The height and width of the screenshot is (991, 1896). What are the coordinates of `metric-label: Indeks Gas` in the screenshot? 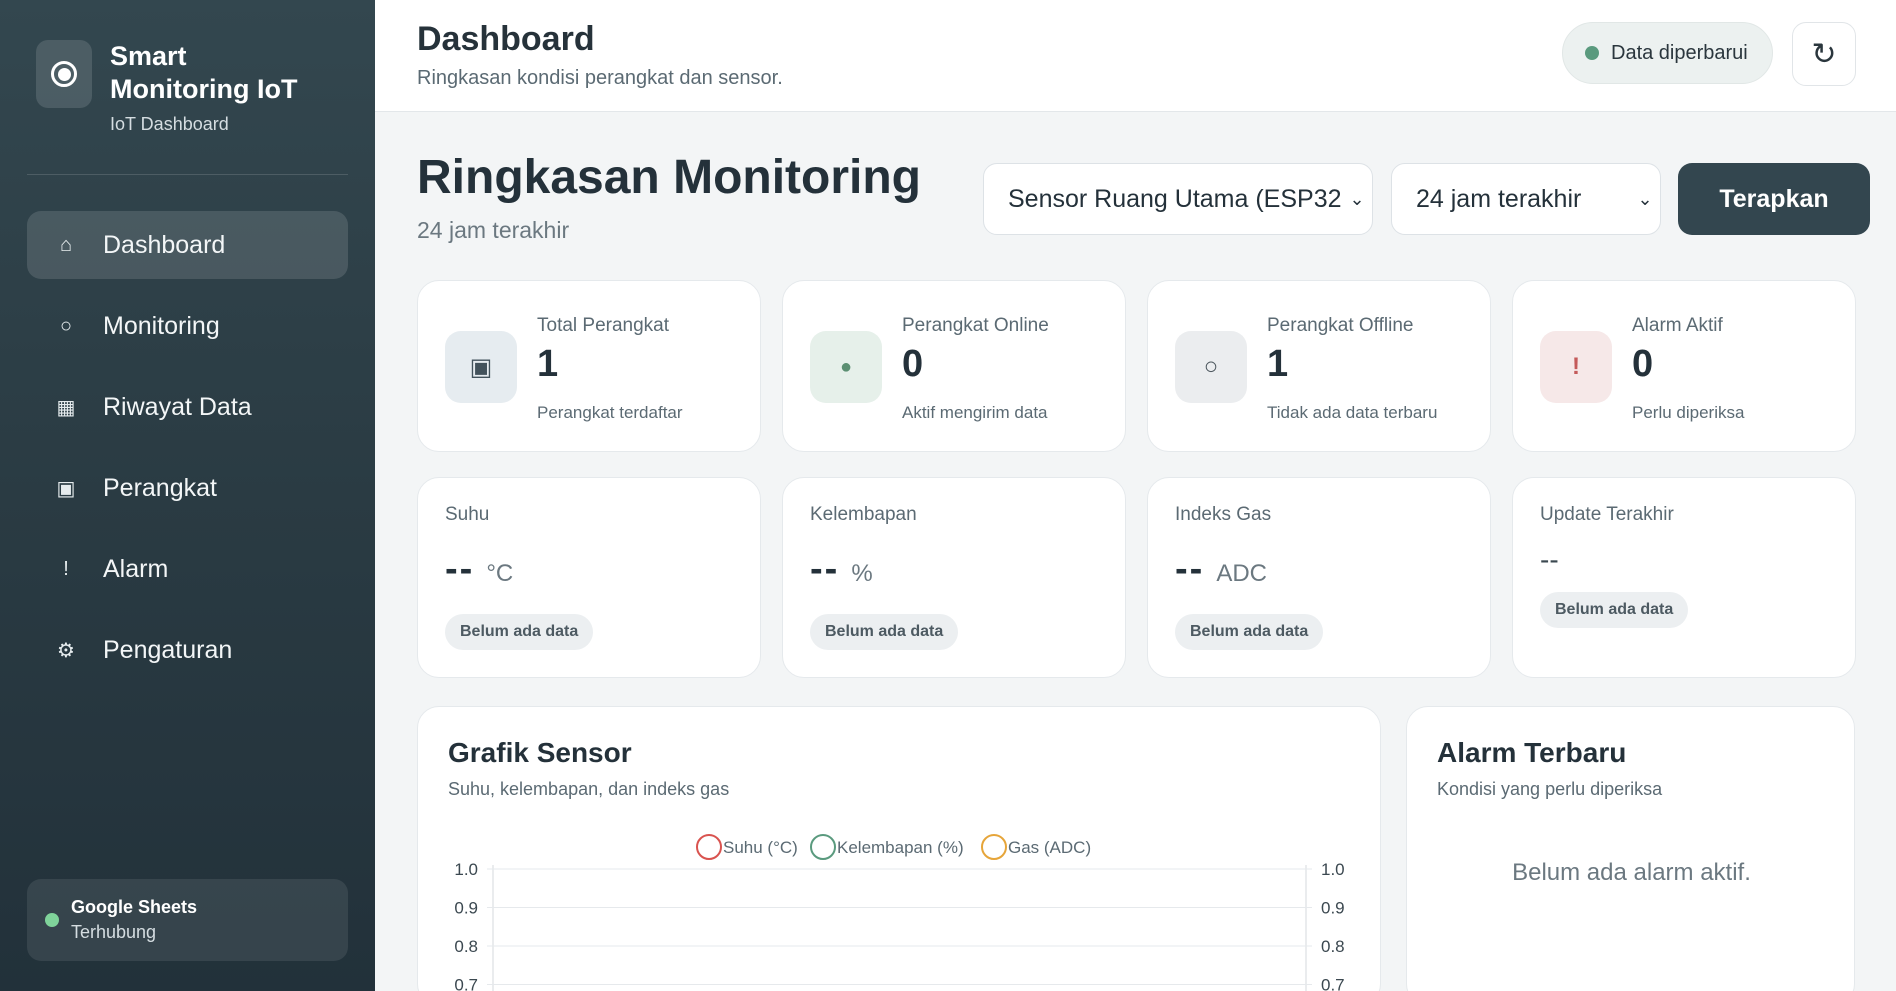 It's located at (1223, 514).